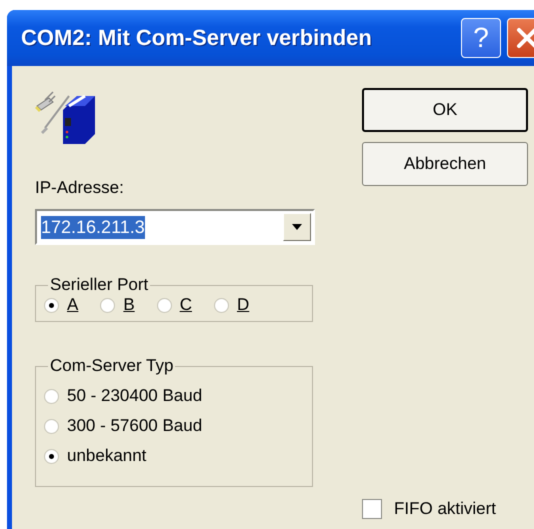 The width and height of the screenshot is (534, 529). What do you see at coordinates (174, 456) in the screenshot?
I see `radio-option: unbekannt` at bounding box center [174, 456].